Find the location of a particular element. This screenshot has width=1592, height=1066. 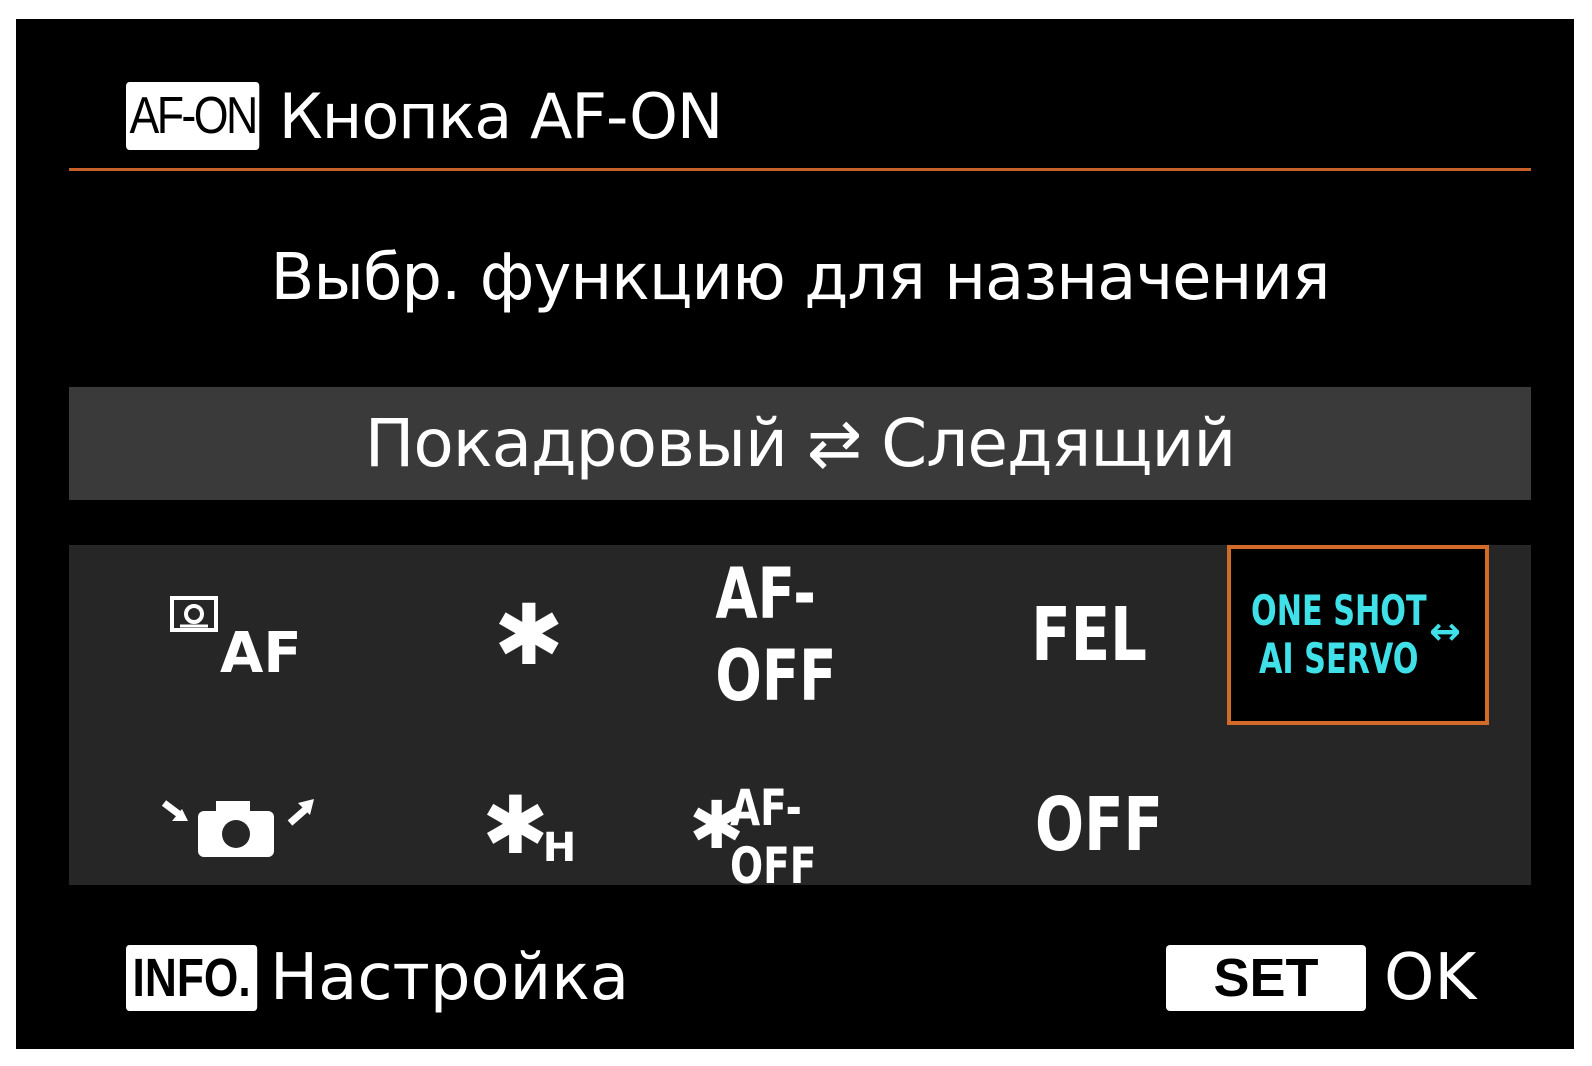

ae-lock-option: ✱ is located at coordinates (529, 635).